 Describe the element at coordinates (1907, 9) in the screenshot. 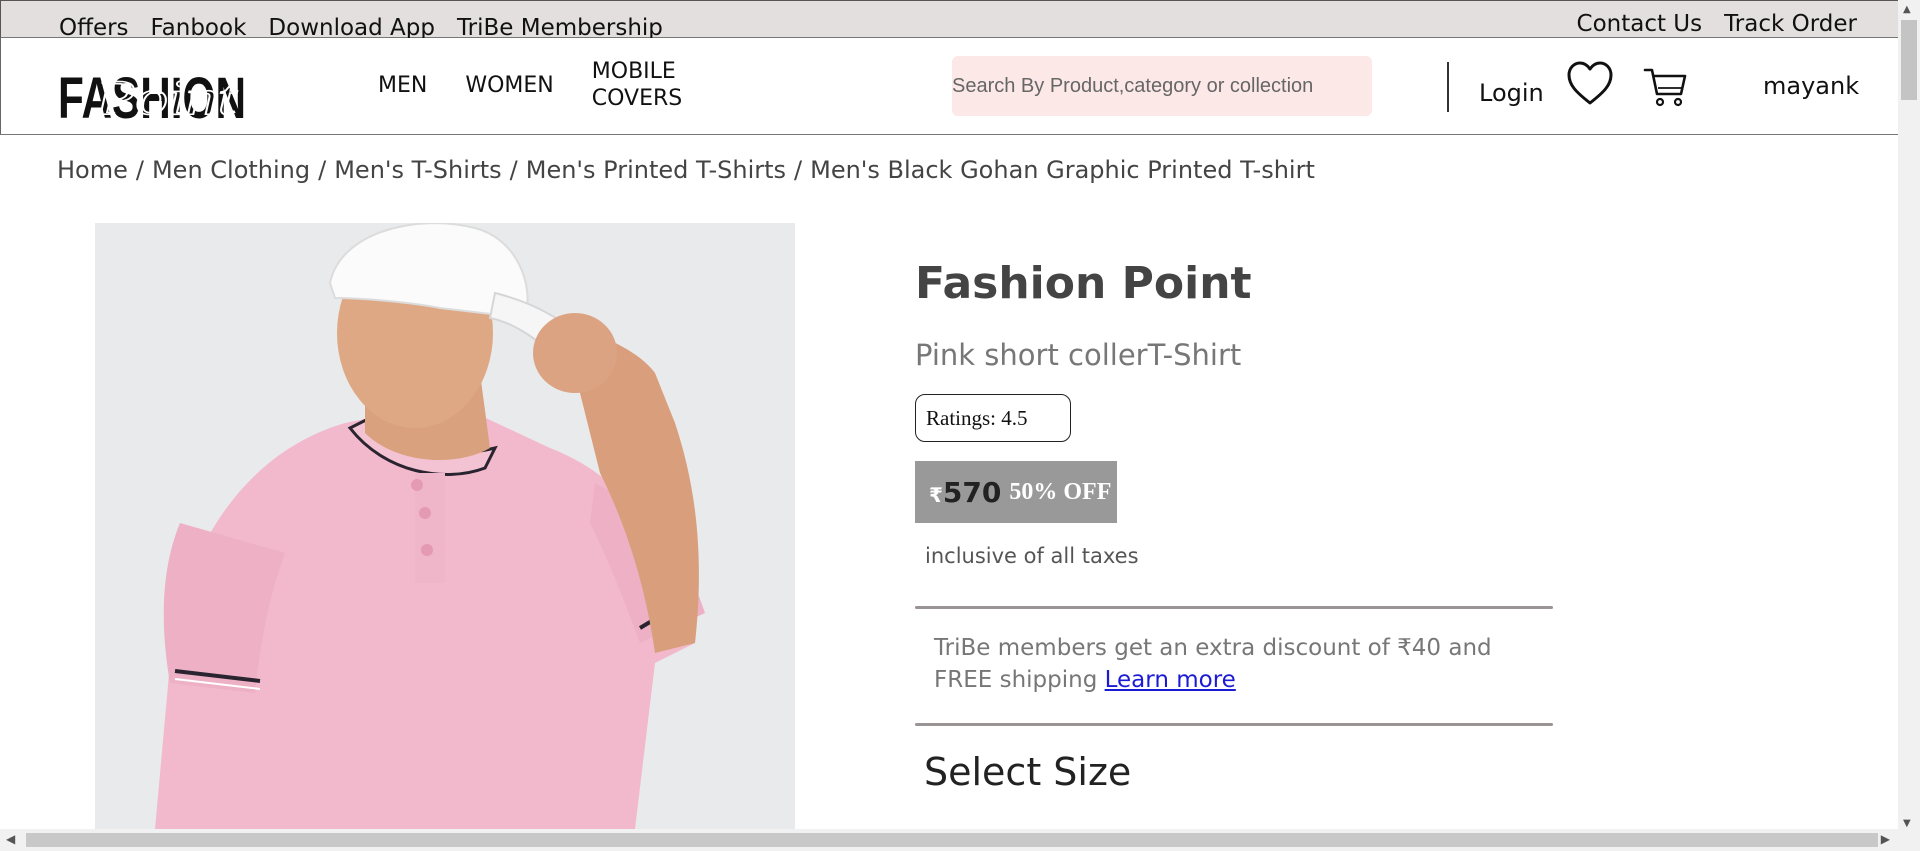

I see `scroll-up-arrow-icon: ▲` at that location.